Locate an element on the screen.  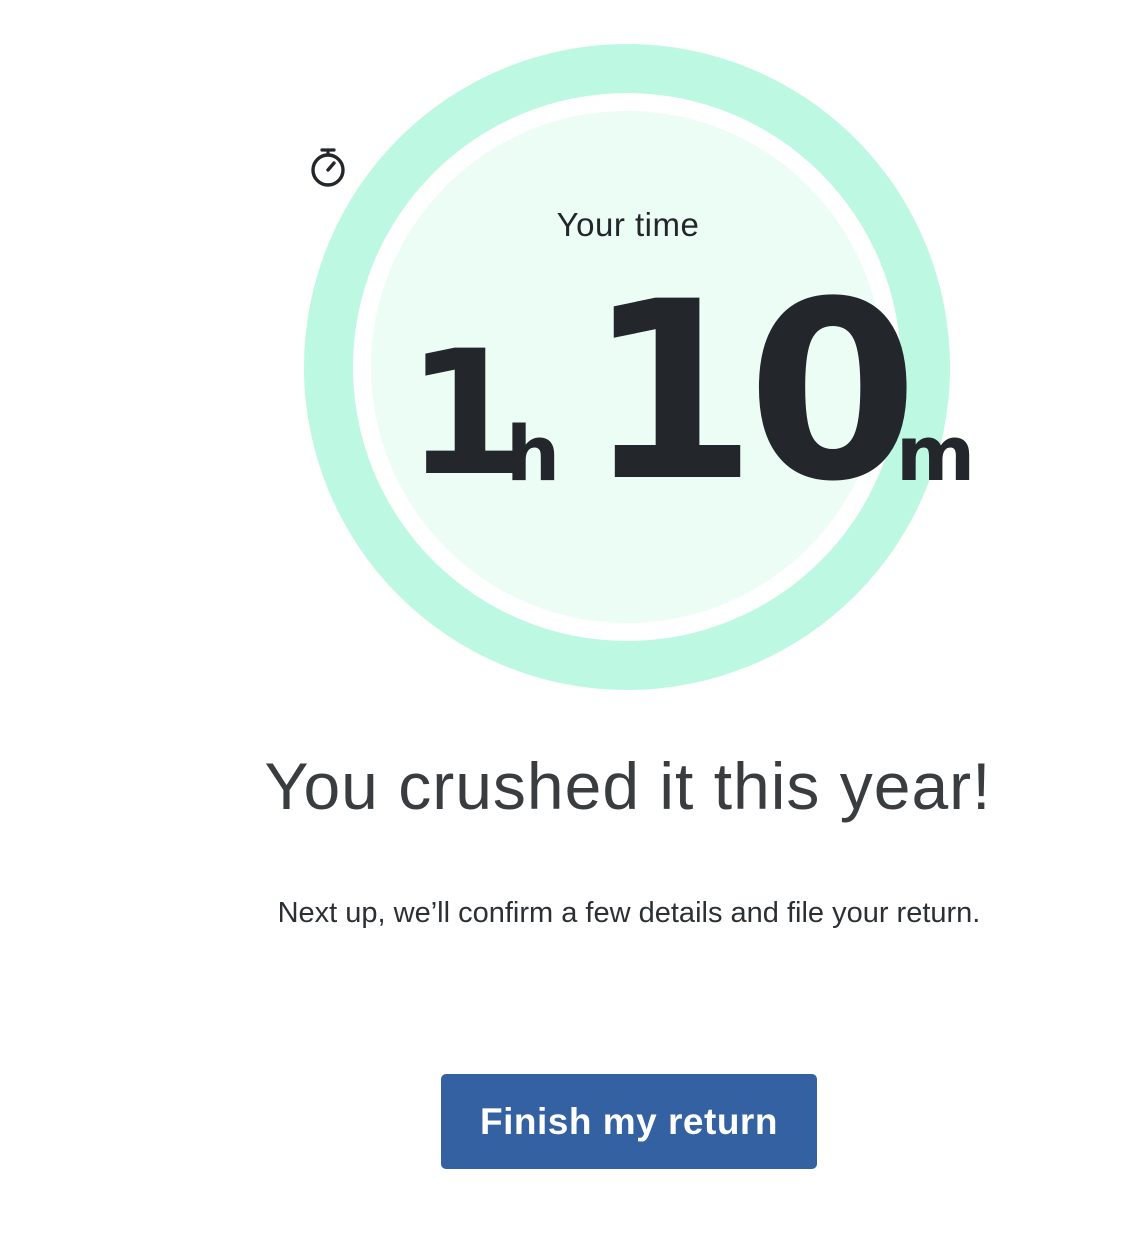
hours-value: 1 is located at coordinates (466, 413).